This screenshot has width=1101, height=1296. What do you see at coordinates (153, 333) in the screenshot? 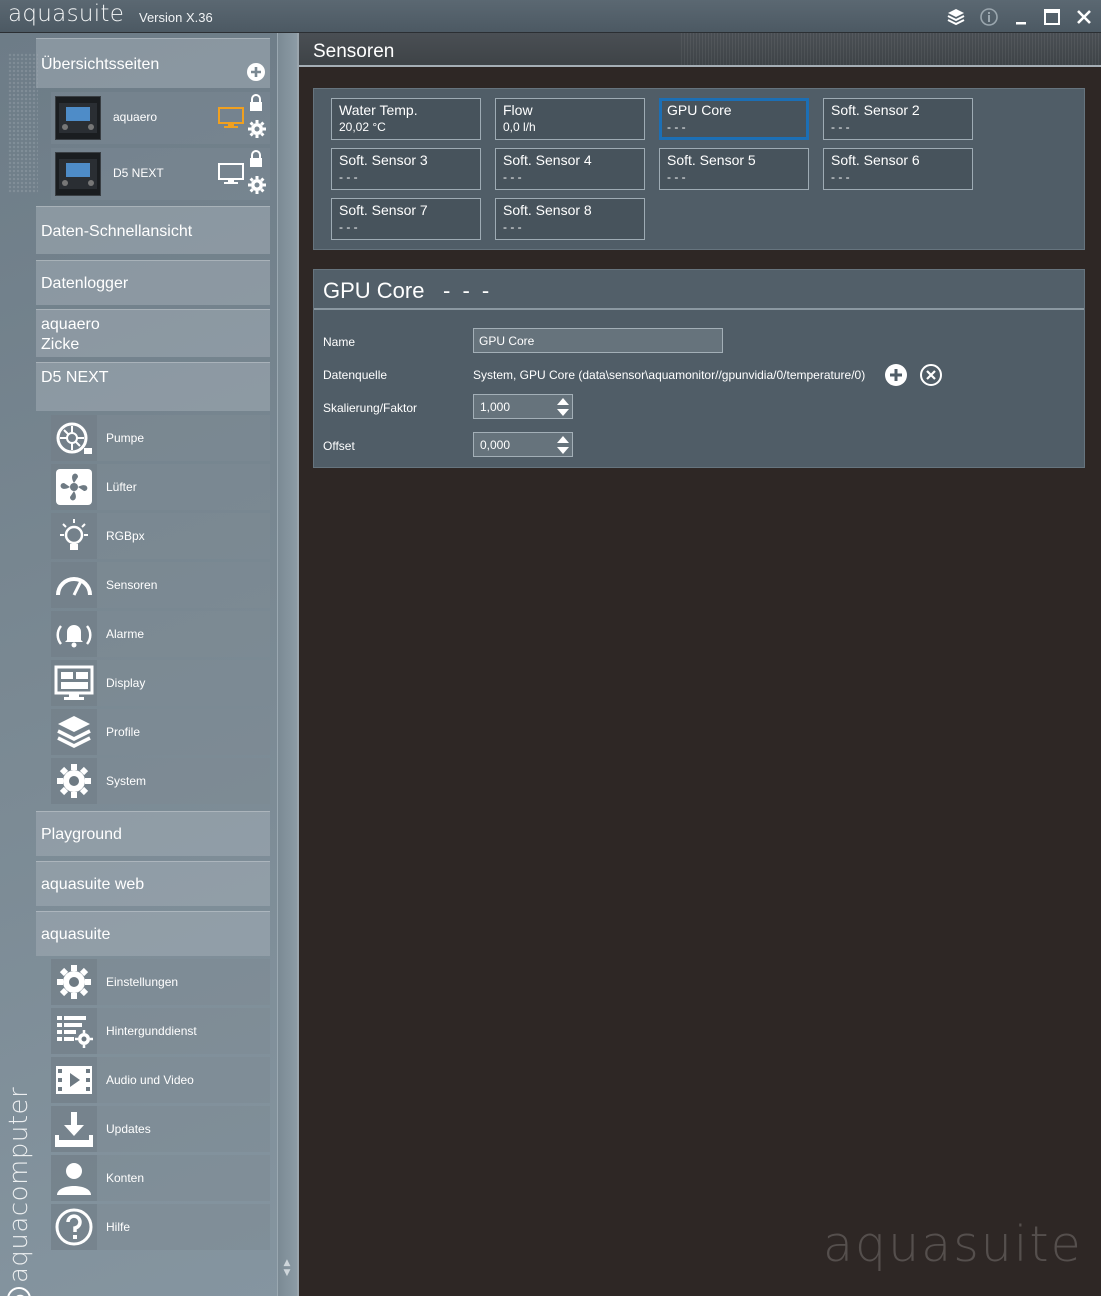
I see `nav-aquaero-zicke: aquaero Zicke` at bounding box center [153, 333].